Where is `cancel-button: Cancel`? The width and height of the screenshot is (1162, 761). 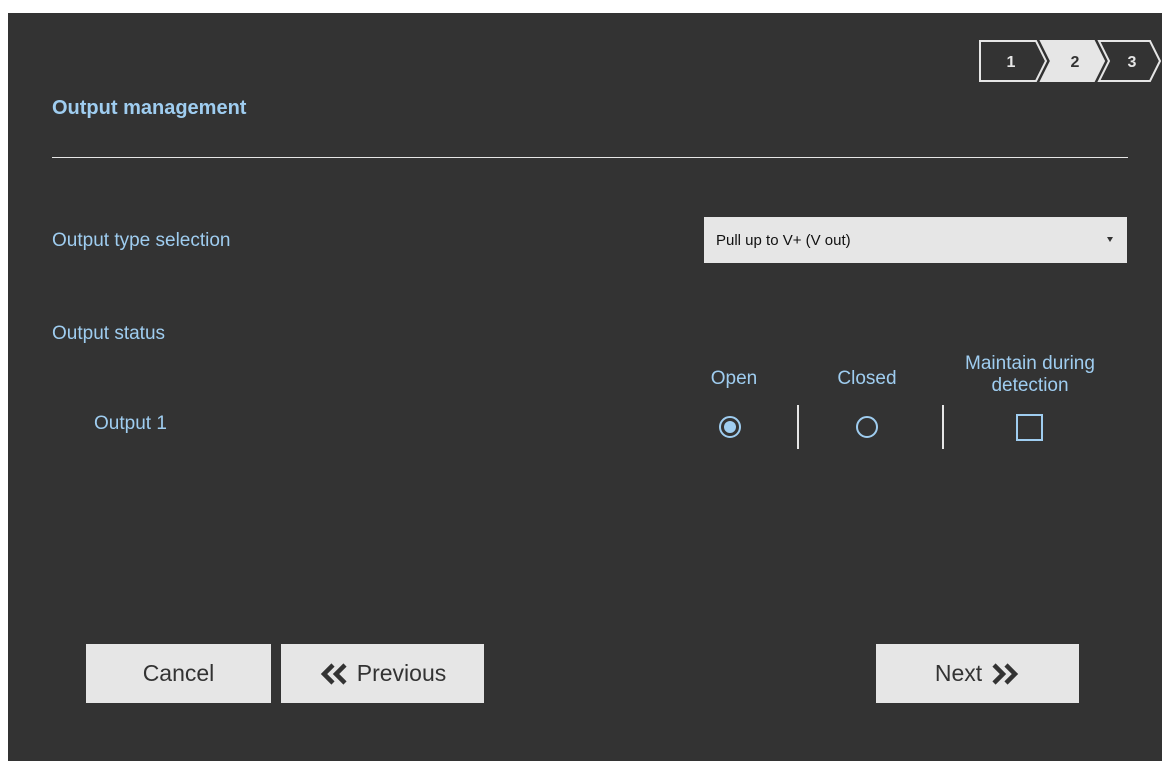 cancel-button: Cancel is located at coordinates (178, 673).